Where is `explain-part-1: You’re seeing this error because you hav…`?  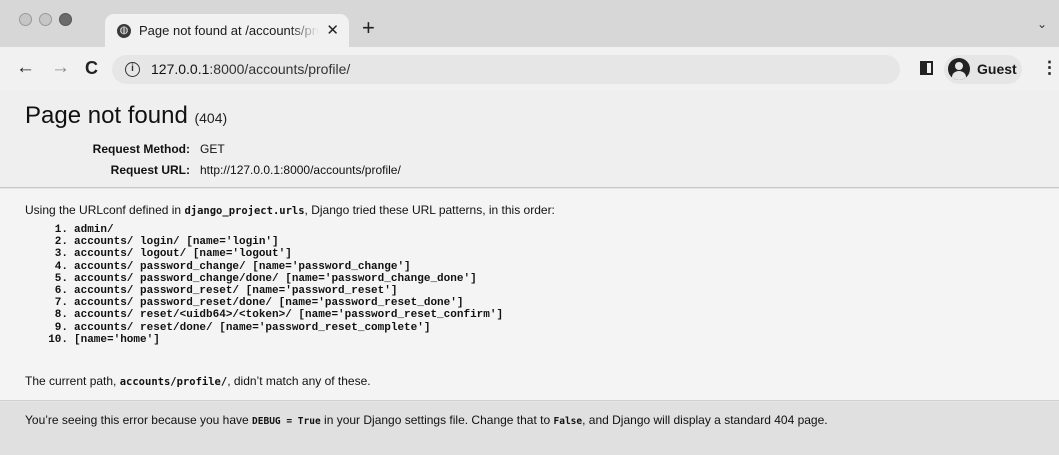 explain-part-1: You’re seeing this error because you hav… is located at coordinates (139, 420).